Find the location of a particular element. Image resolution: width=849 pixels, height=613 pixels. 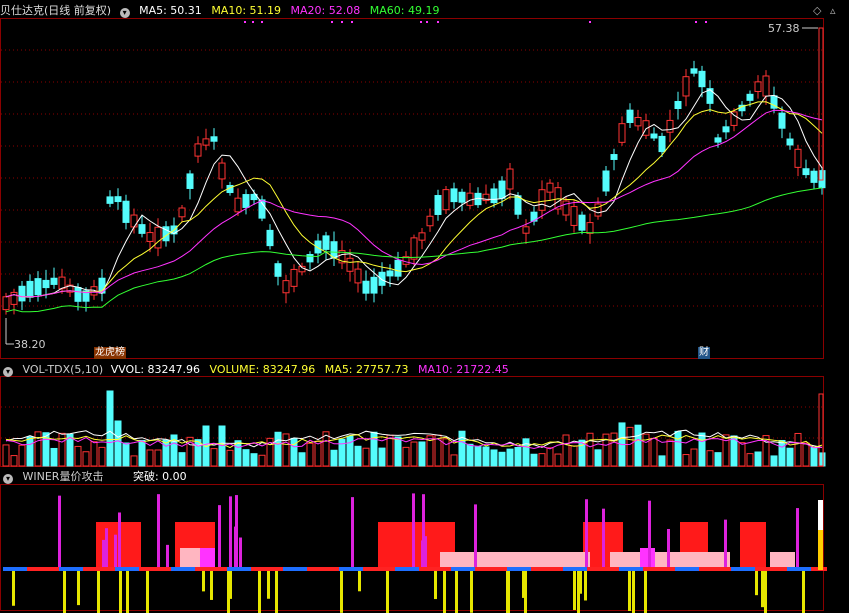

high-price-label: 57.38 is located at coordinates (784, 28).